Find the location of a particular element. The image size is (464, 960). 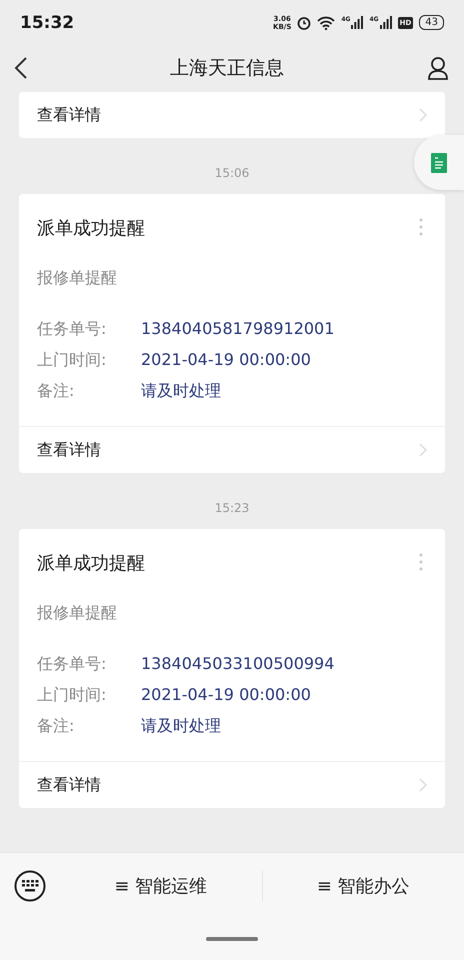

message-time: 15:06 is located at coordinates (232, 173).